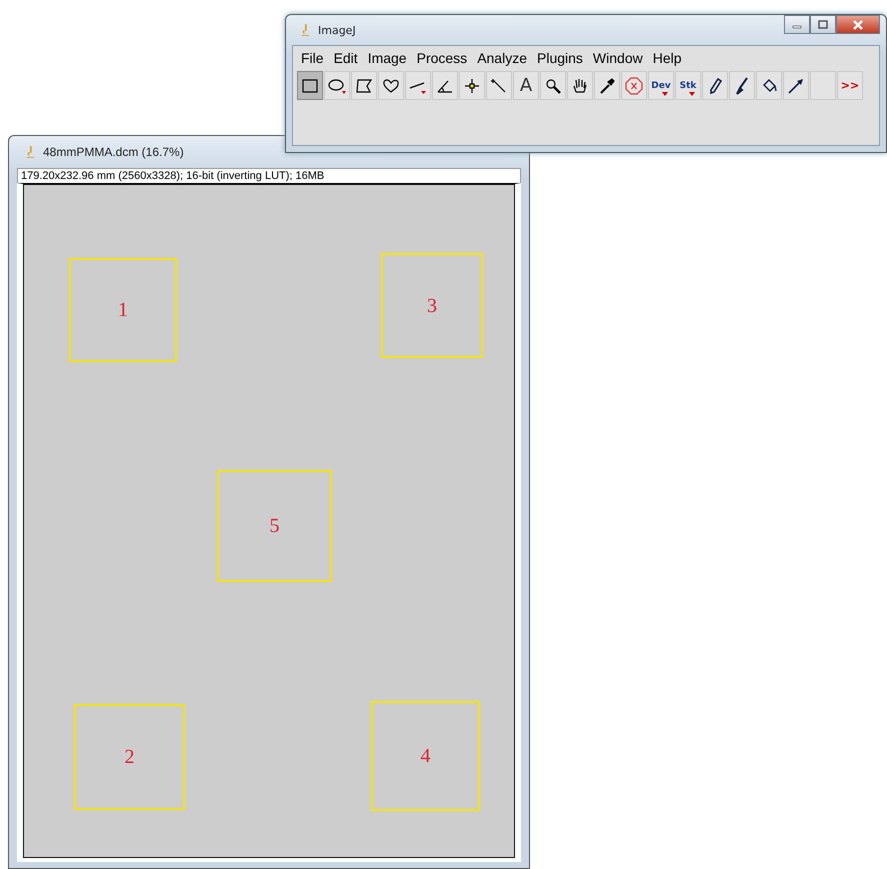 This screenshot has width=887, height=869. I want to click on maximize-icon, so click(823, 24).